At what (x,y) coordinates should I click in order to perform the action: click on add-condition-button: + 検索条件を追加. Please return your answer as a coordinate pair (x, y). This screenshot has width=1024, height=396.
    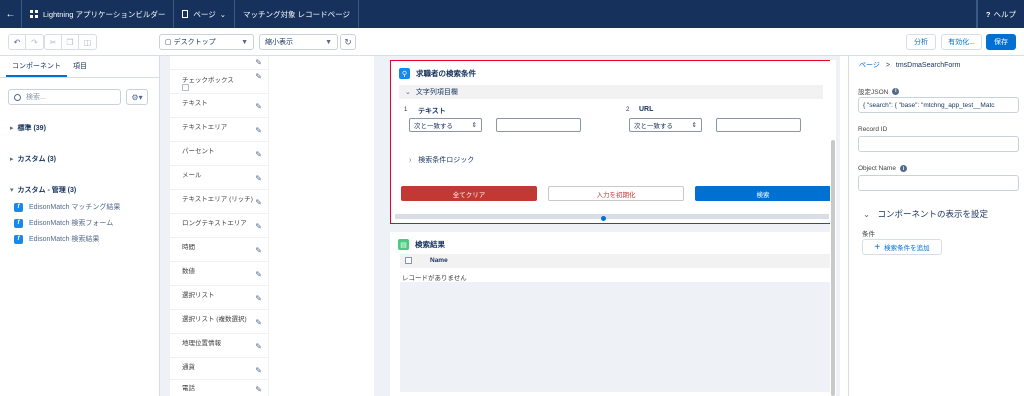
    Looking at the image, I should click on (902, 247).